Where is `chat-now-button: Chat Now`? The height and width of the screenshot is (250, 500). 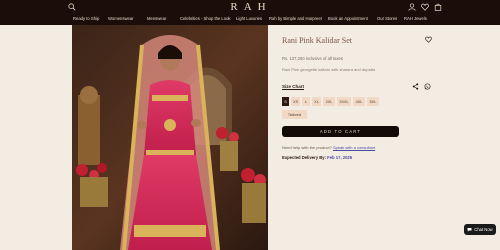 chat-now-button: Chat Now is located at coordinates (480, 229).